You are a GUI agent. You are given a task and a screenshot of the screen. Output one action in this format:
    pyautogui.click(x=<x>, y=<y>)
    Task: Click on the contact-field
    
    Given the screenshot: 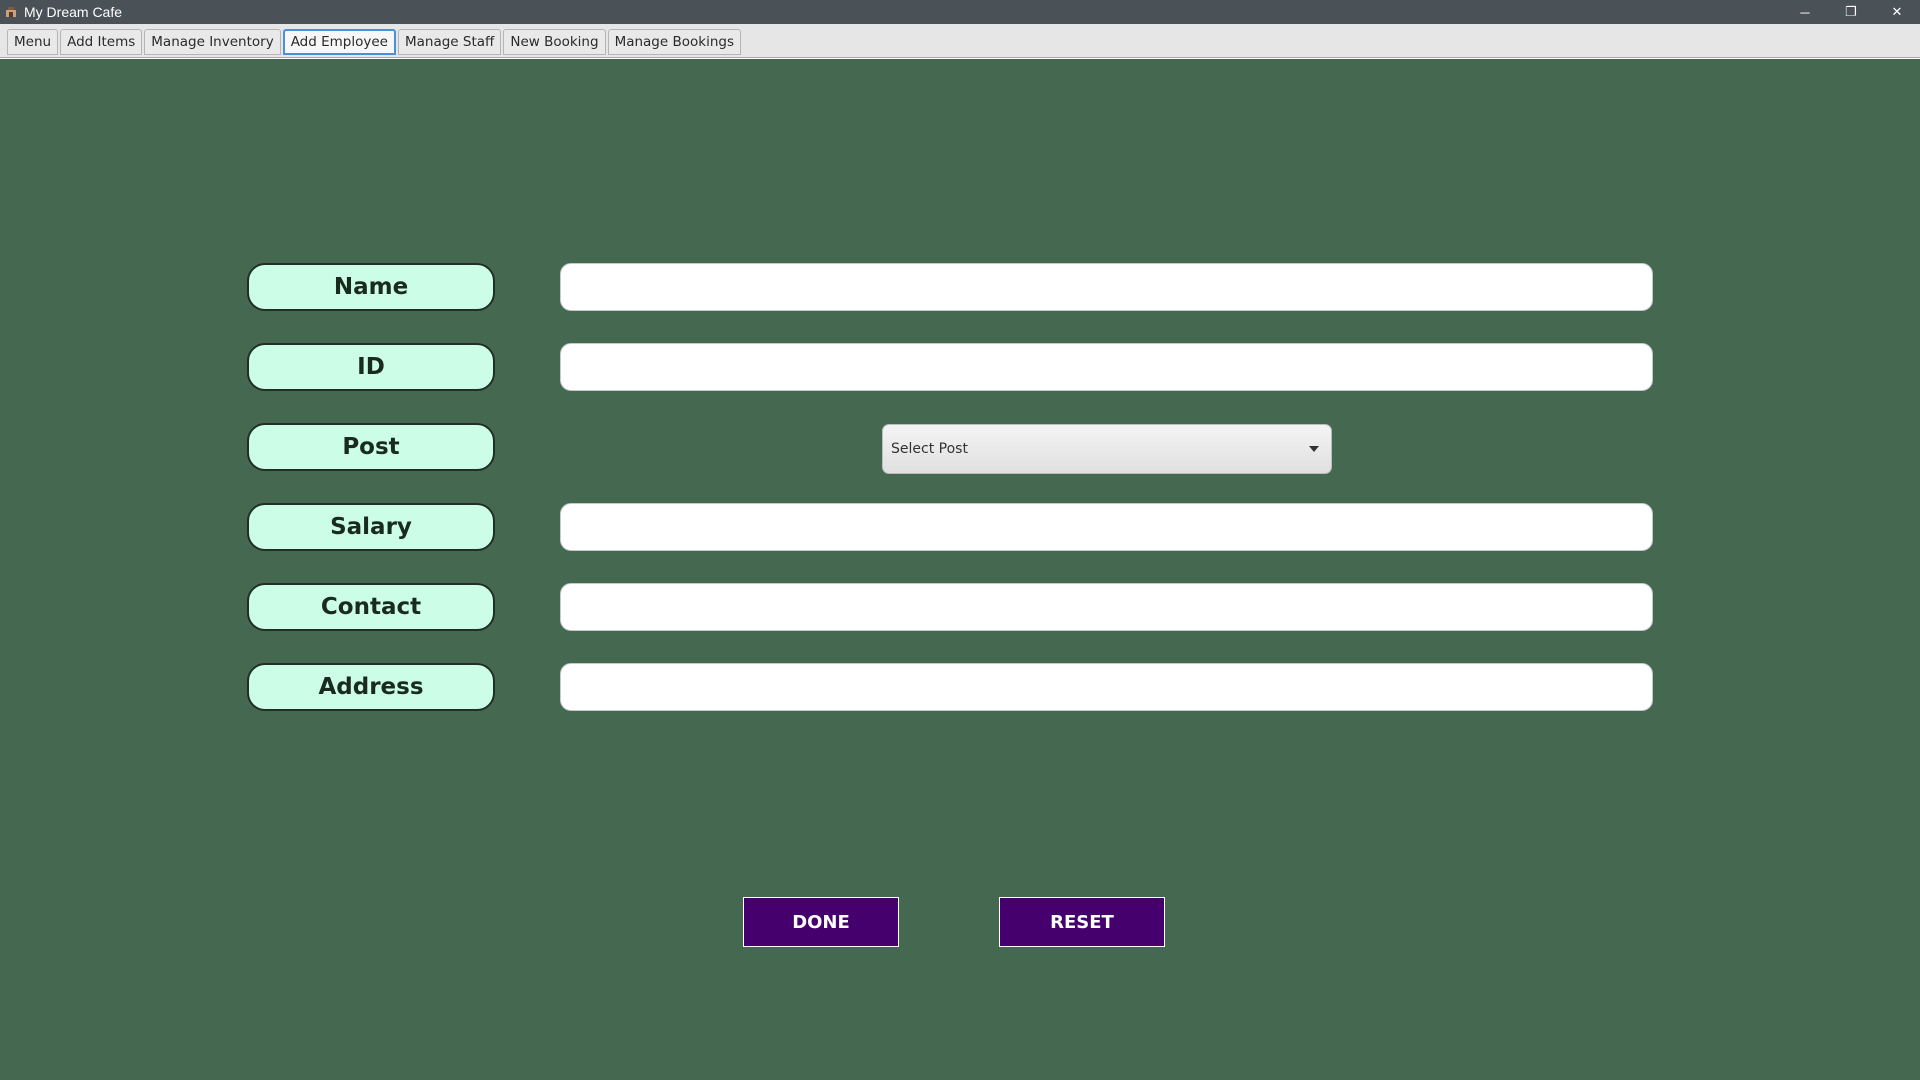 What is the action you would take?
    pyautogui.click(x=1106, y=607)
    